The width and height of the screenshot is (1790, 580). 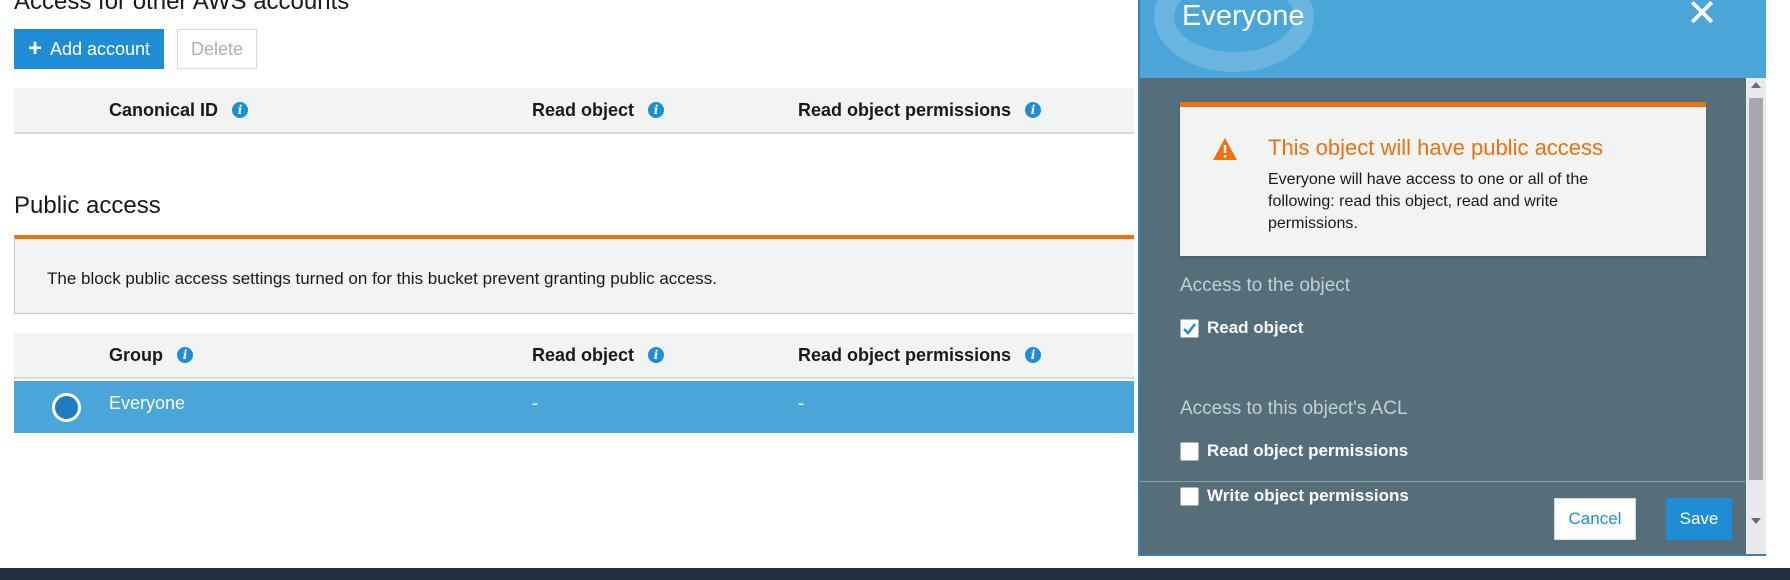 What do you see at coordinates (87, 205) in the screenshot?
I see `public-access-section-title: Public access` at bounding box center [87, 205].